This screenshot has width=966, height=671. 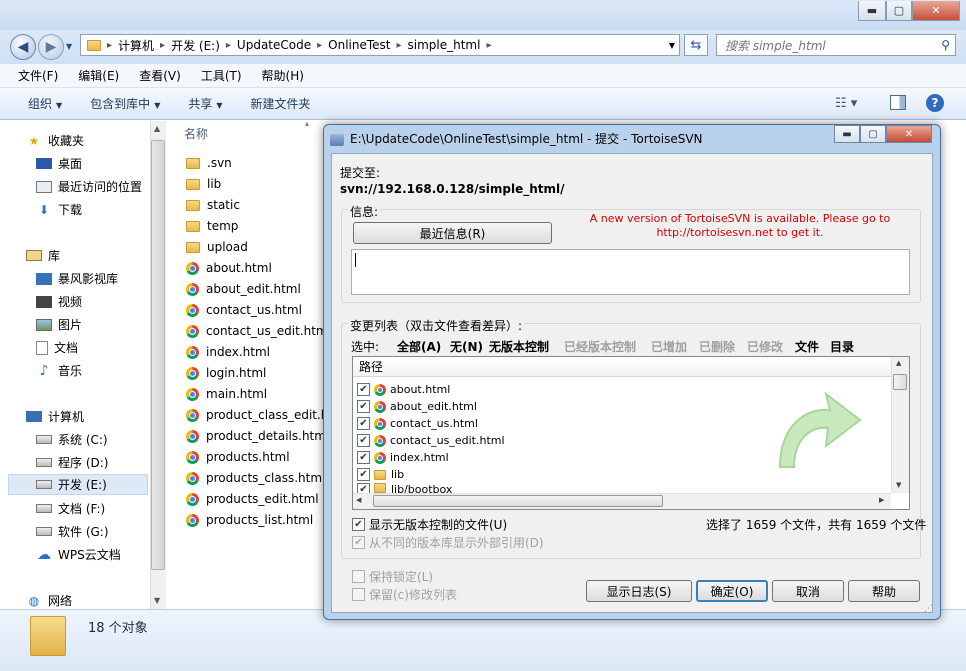 What do you see at coordinates (243, 289) in the screenshot?
I see `file-item: about_edit.html` at bounding box center [243, 289].